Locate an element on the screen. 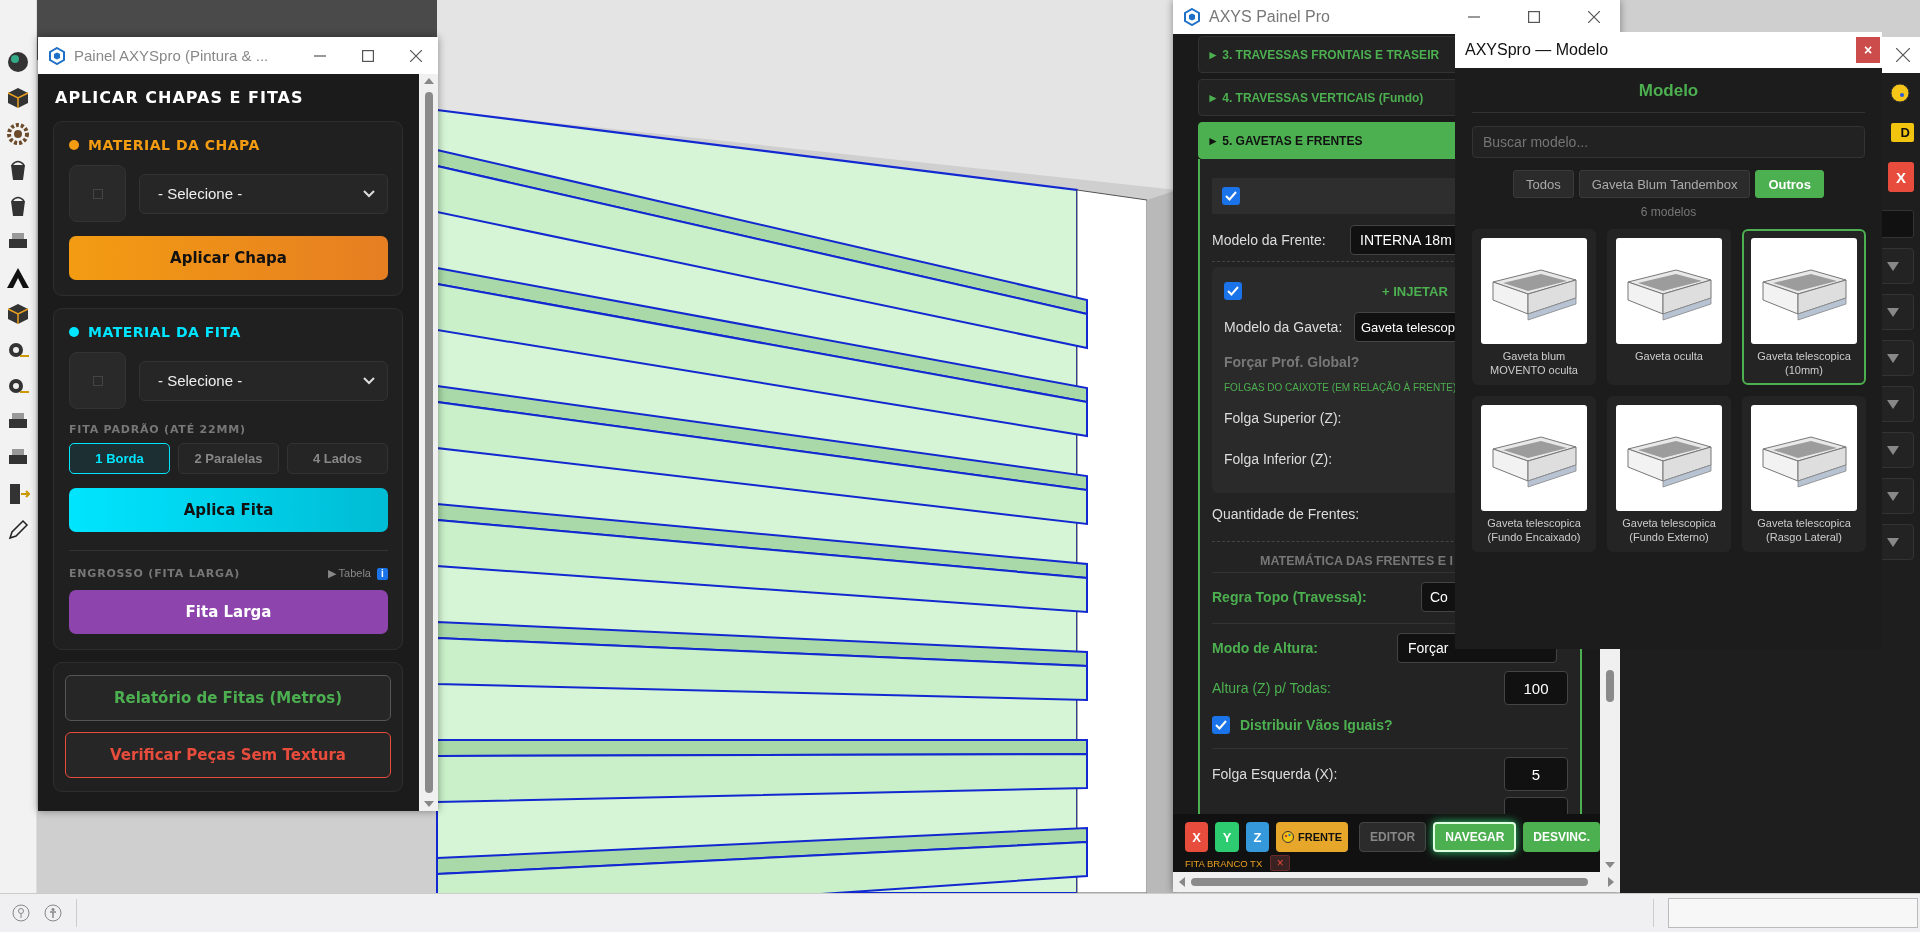  field-label: Folga Inferior (Z): is located at coordinates (1278, 459).